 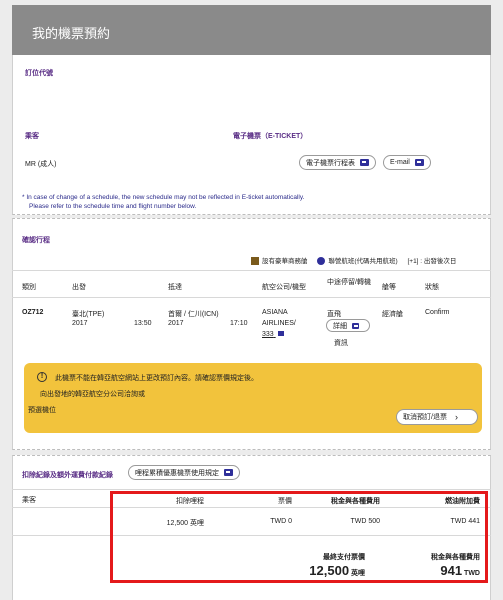 What do you see at coordinates (42, 377) in the screenshot?
I see `alert-icon: !` at bounding box center [42, 377].